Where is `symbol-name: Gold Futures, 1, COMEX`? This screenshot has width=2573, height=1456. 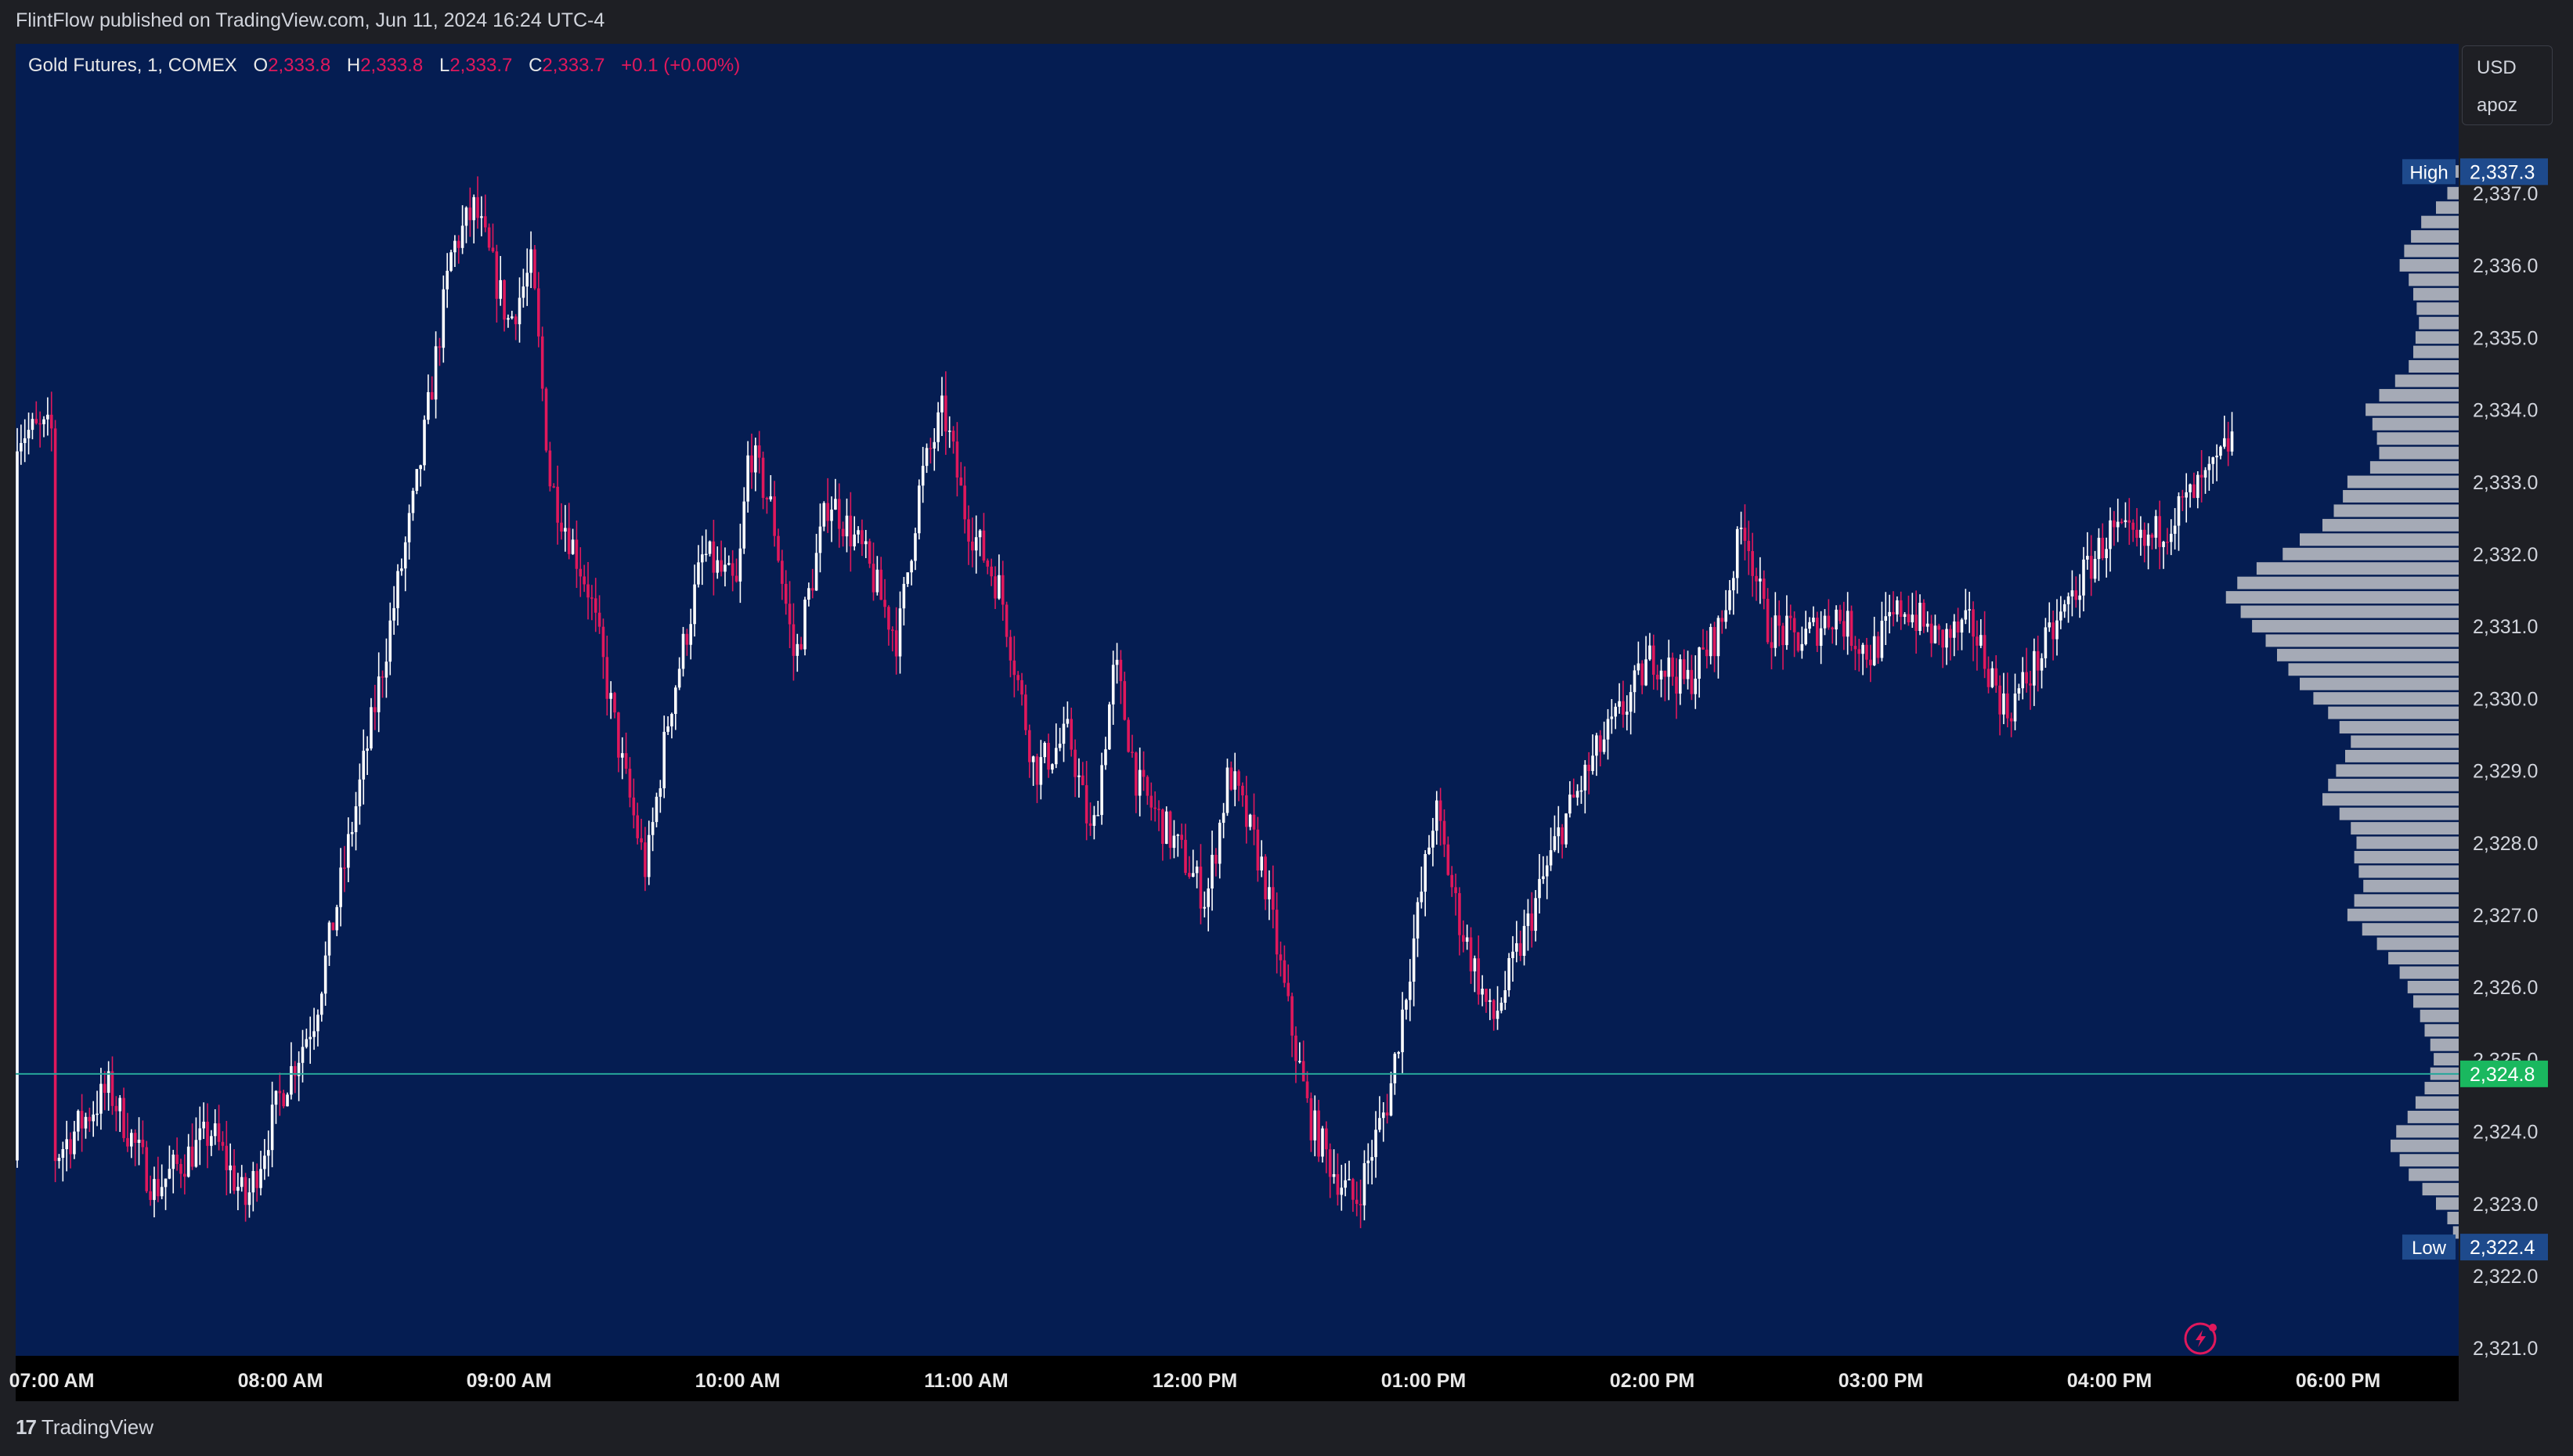
symbol-name: Gold Futures, 1, COMEX is located at coordinates (132, 65).